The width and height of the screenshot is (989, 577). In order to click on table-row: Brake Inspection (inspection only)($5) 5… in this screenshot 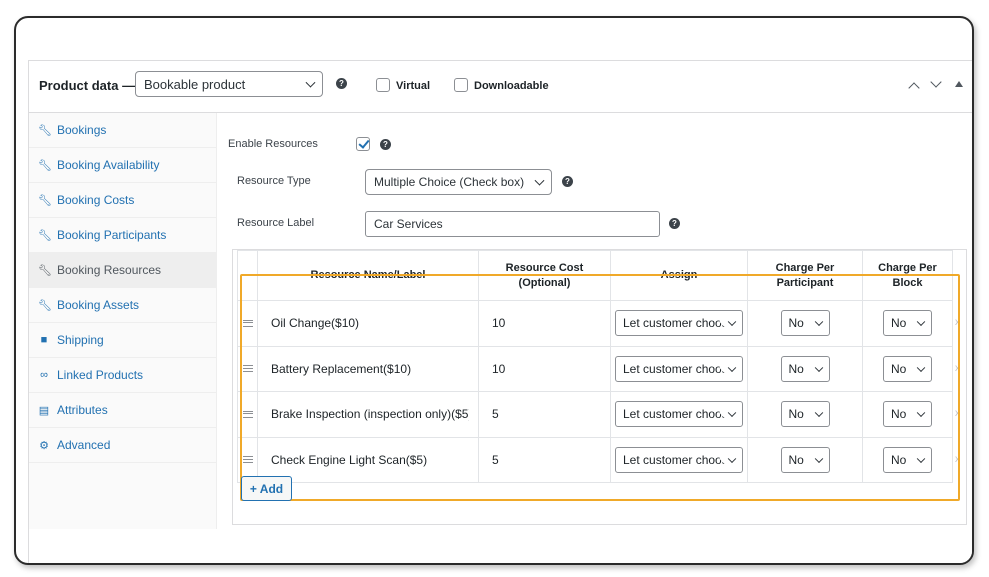, I will do `click(595, 414)`.